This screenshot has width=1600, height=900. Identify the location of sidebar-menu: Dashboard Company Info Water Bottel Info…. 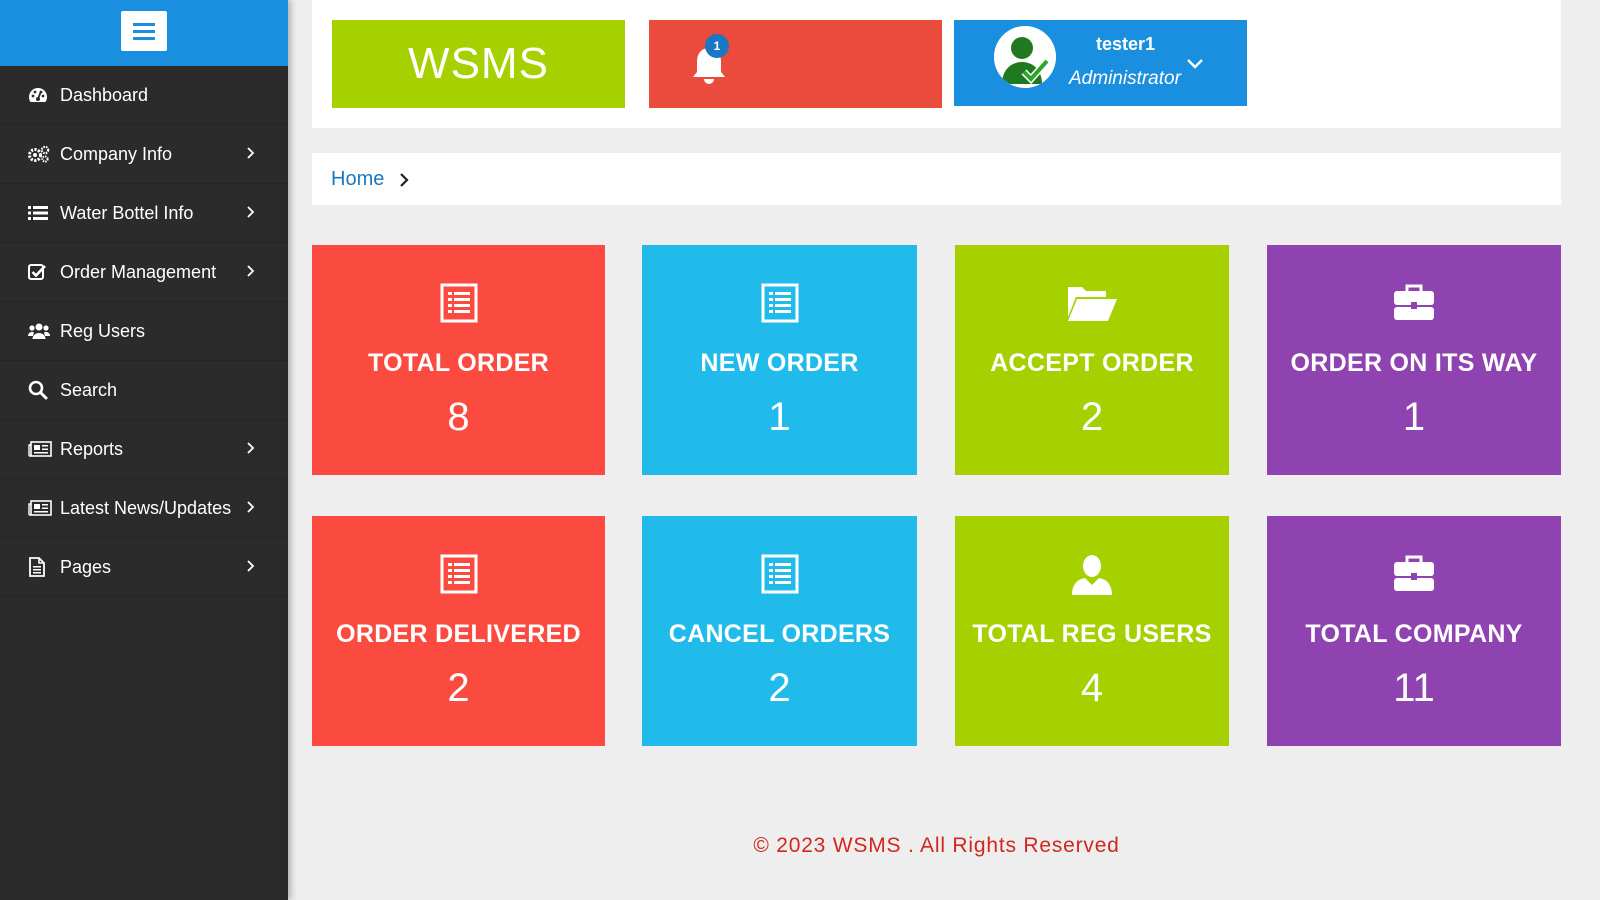
(144, 331).